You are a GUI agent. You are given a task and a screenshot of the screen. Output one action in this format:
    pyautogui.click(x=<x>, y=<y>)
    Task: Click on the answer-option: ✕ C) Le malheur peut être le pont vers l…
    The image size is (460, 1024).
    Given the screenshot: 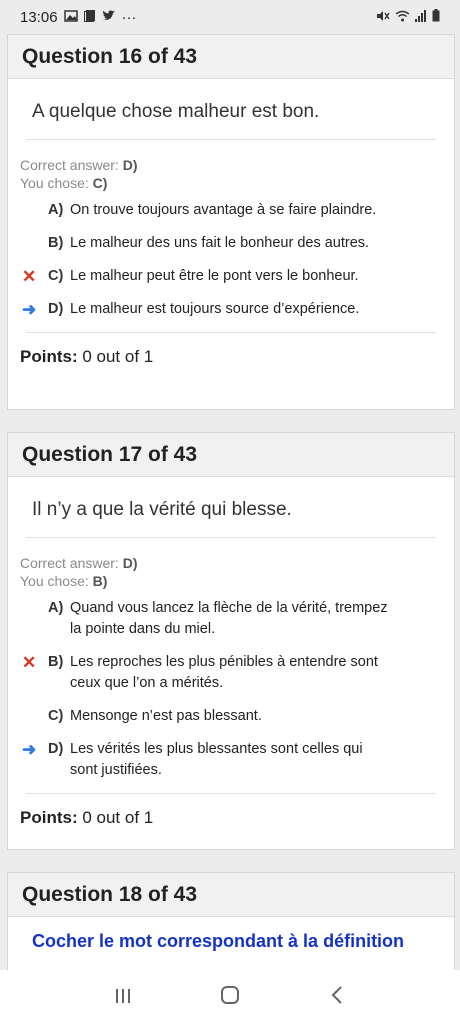 What is the action you would take?
    pyautogui.click(x=231, y=276)
    